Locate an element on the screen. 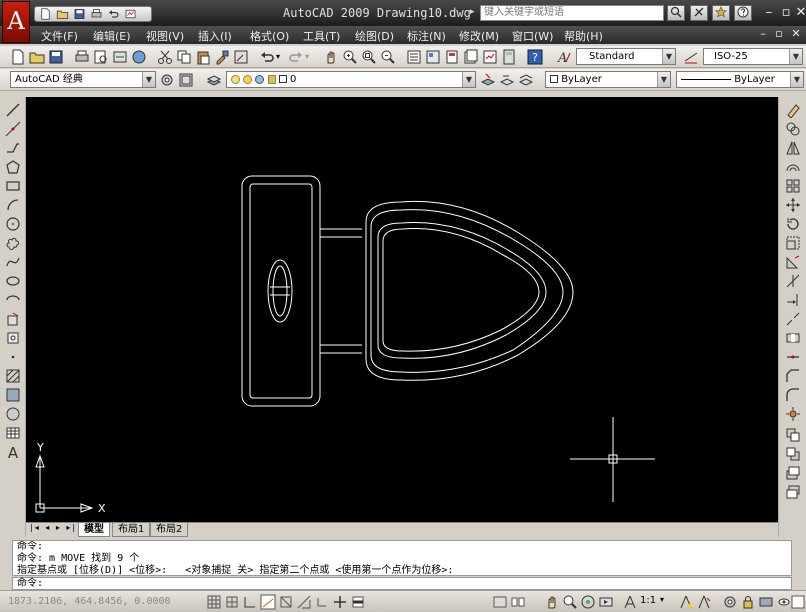 The width and height of the screenshot is (806, 612). search-button is located at coordinates (676, 13).